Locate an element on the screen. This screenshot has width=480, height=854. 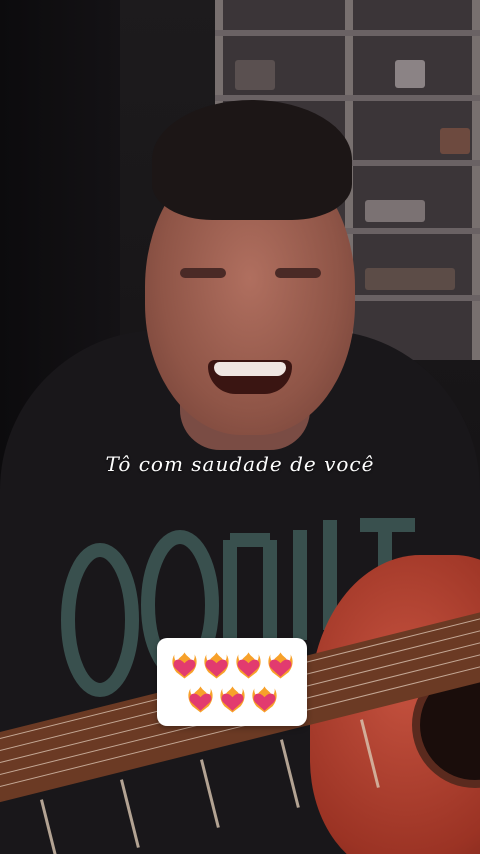
emoji-sticker is located at coordinates (232, 682).